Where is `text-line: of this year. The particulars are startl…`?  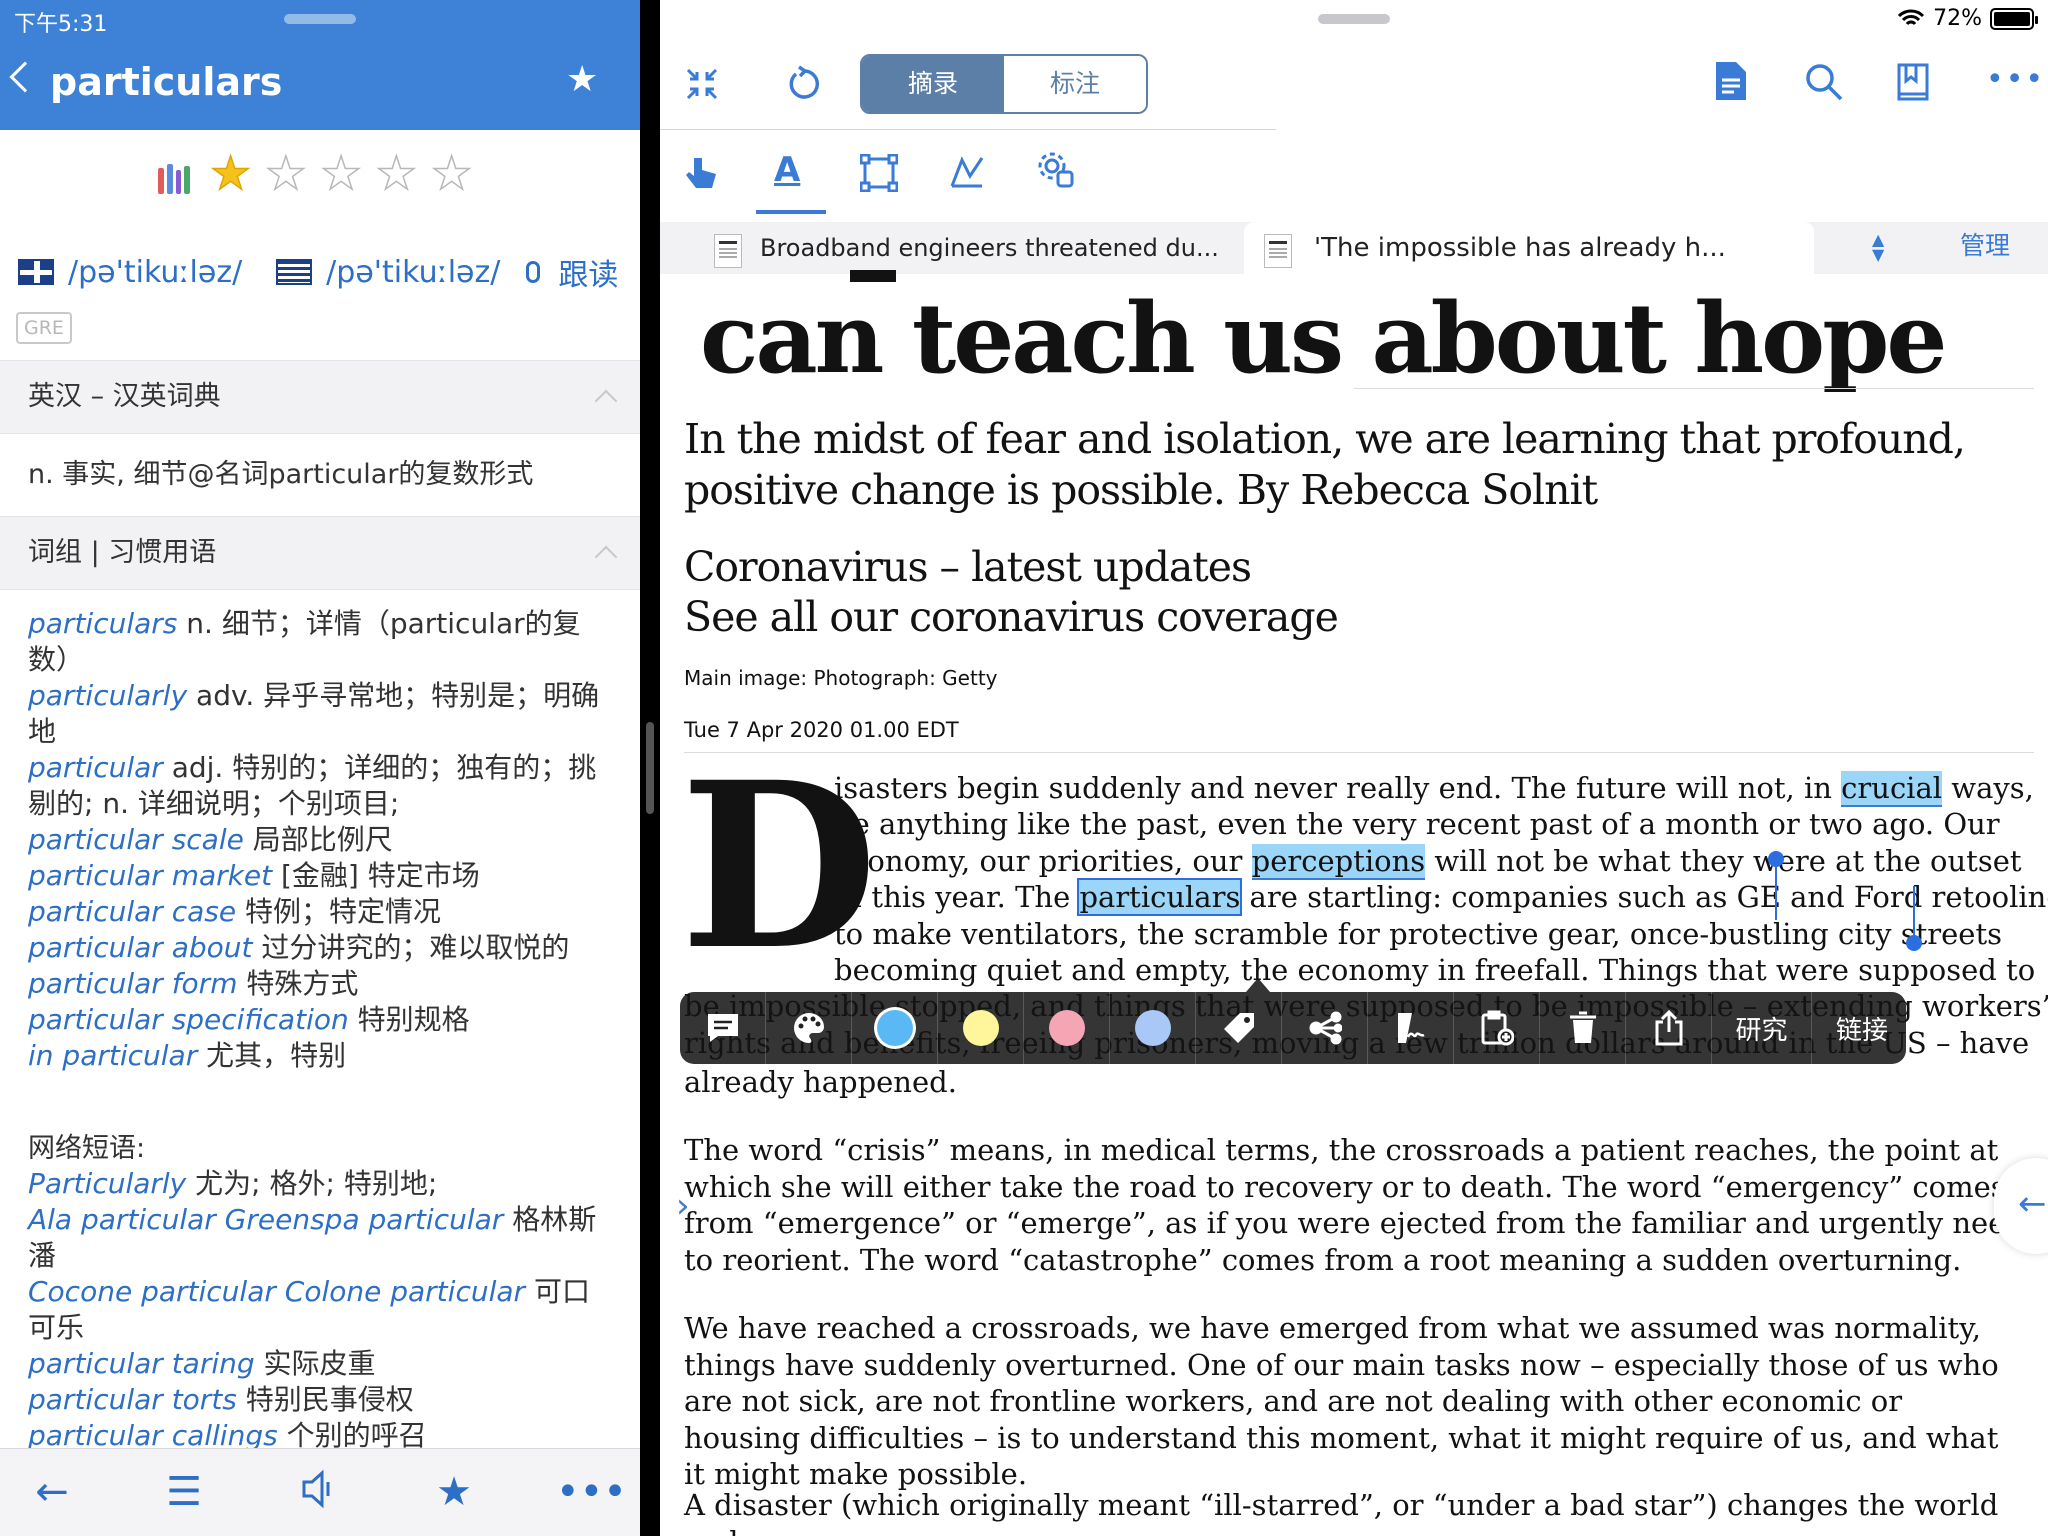
text-line: of this year. The particulars are startl… is located at coordinates (1441, 897).